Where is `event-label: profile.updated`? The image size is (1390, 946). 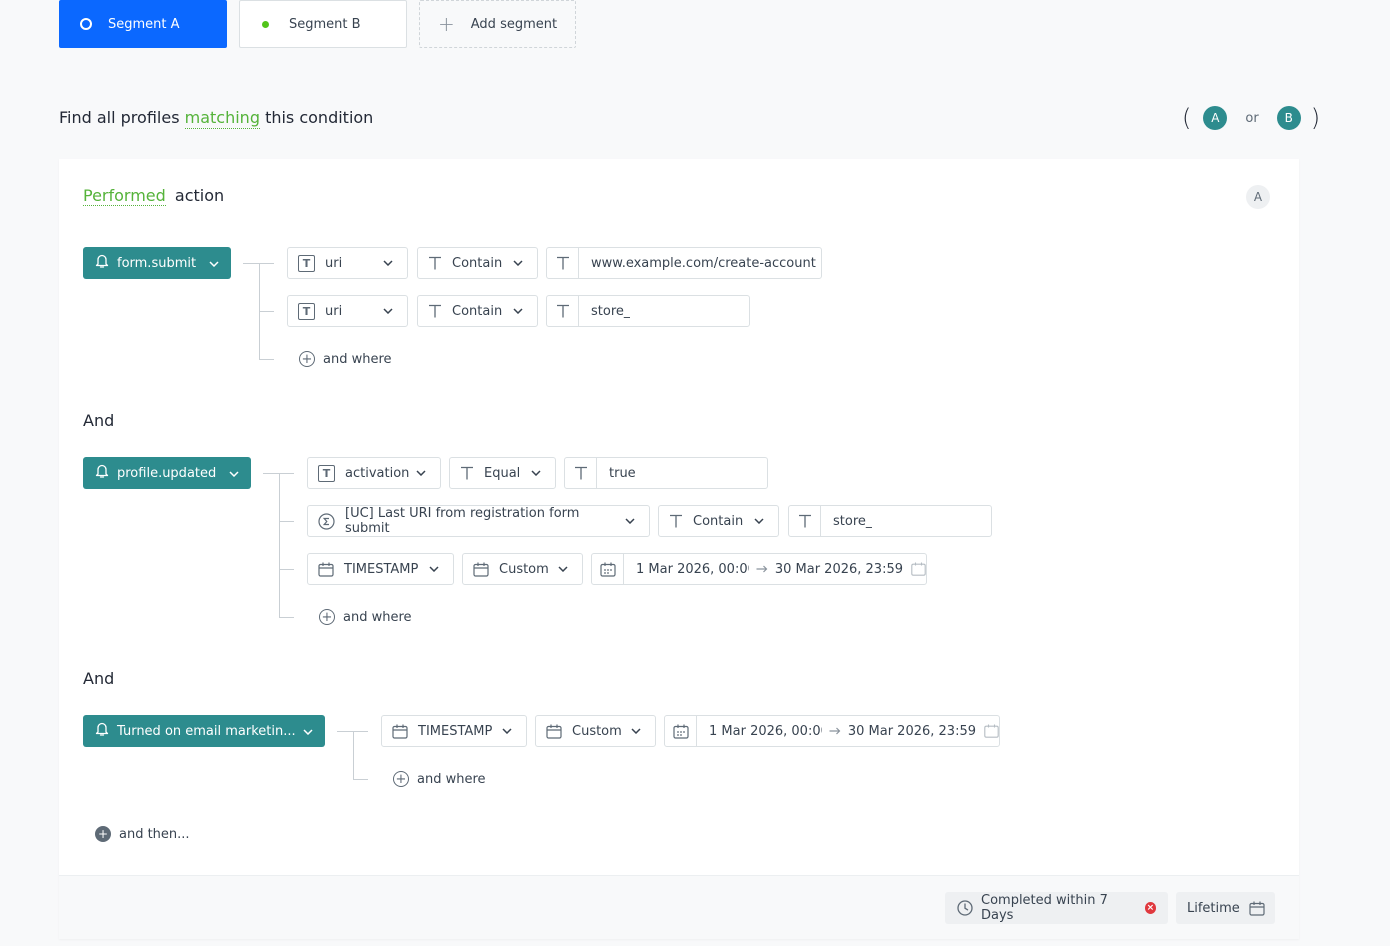
event-label: profile.updated is located at coordinates (167, 473).